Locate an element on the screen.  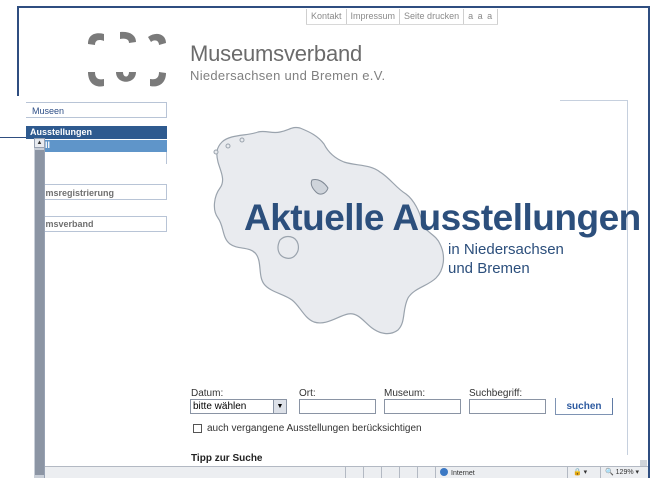
zoom-level: 🔍 129% ▾ is located at coordinates (622, 472).